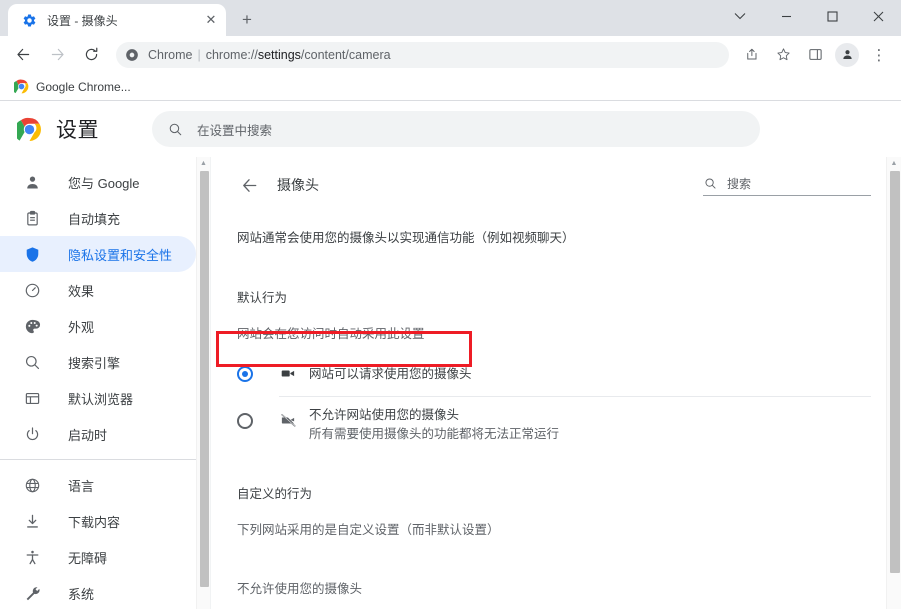 The image size is (901, 609). I want to click on sidebar-item-accessibility: 无障碍, so click(98, 557).